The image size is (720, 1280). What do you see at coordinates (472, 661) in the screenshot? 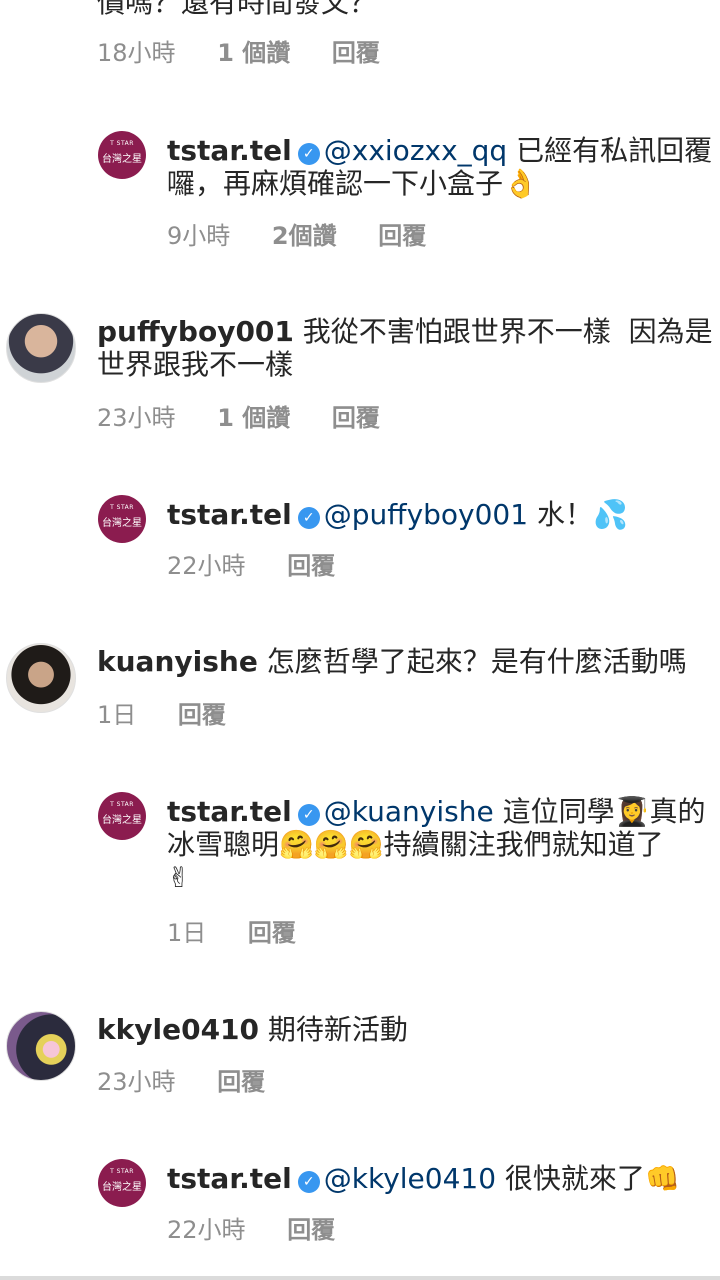
I see `comment-text-line1: 怎麼哲學了起來？是有什麼活動嗎` at bounding box center [472, 661].